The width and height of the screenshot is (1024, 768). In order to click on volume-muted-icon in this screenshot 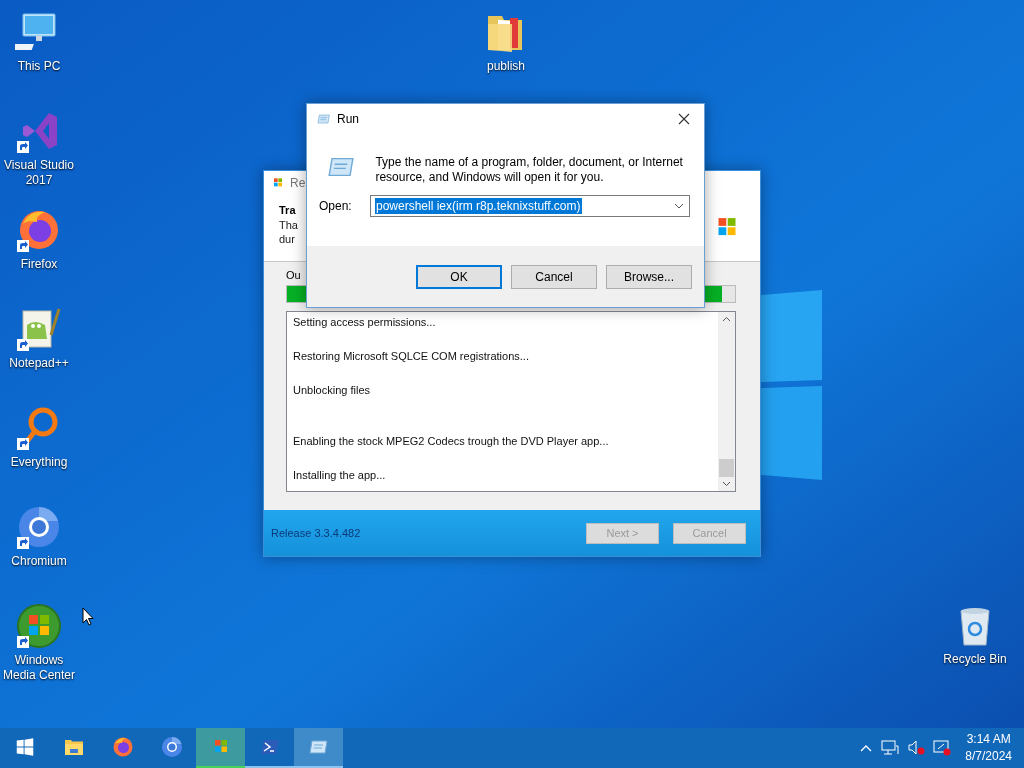, I will do `click(916, 748)`.